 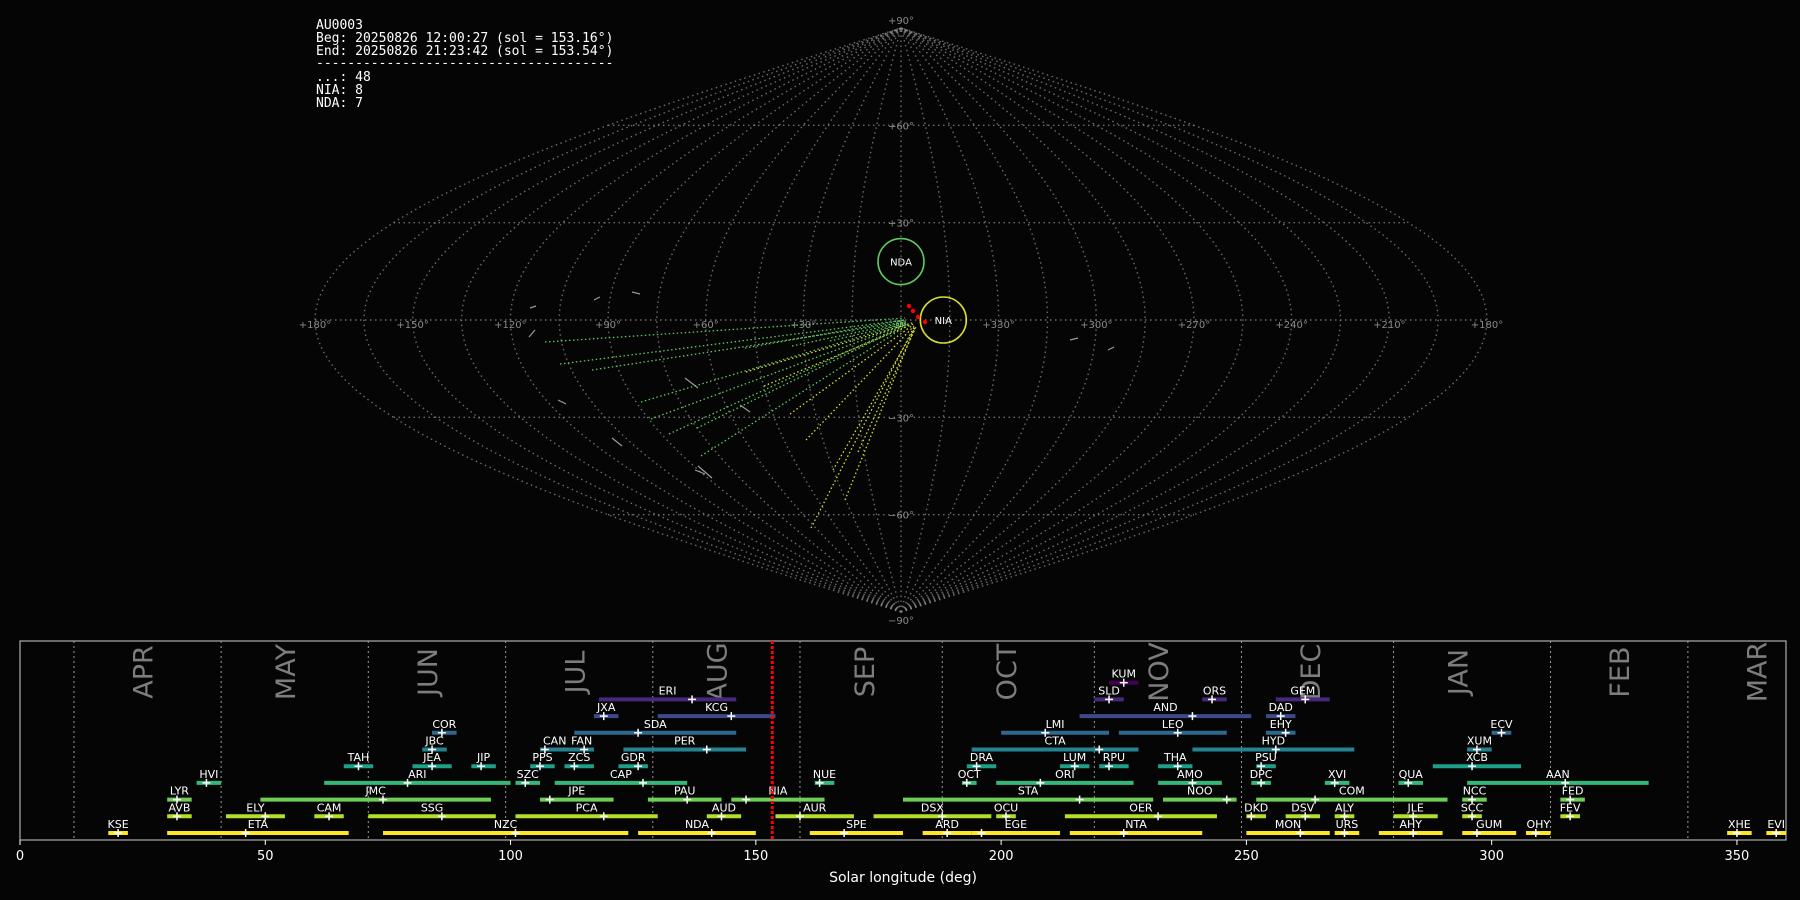 What do you see at coordinates (339, 103) in the screenshot?
I see `count-nda: NDA: 7` at bounding box center [339, 103].